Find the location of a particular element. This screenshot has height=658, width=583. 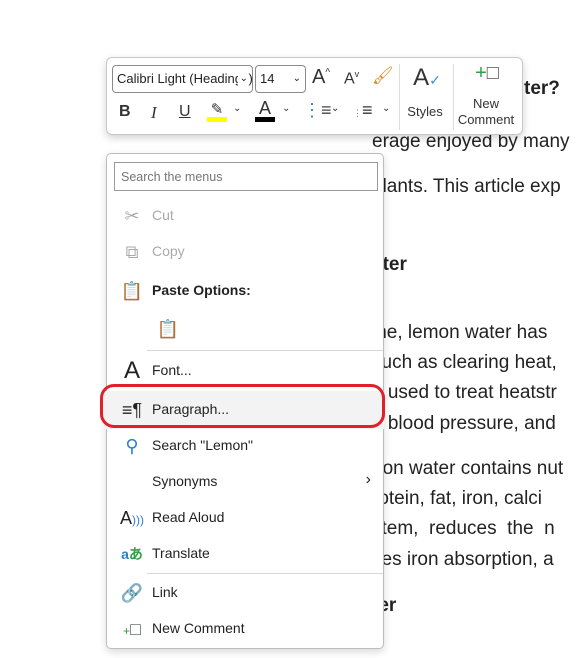

doc-text-line: n used to treat heatstr is located at coordinates (464, 392).